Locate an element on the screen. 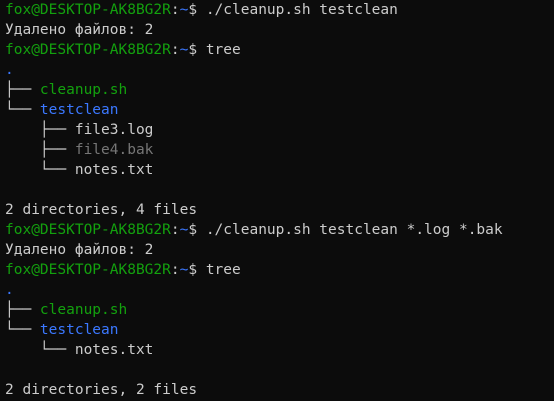 The width and height of the screenshot is (554, 401). tree-file-name: file3.log is located at coordinates (114, 130).